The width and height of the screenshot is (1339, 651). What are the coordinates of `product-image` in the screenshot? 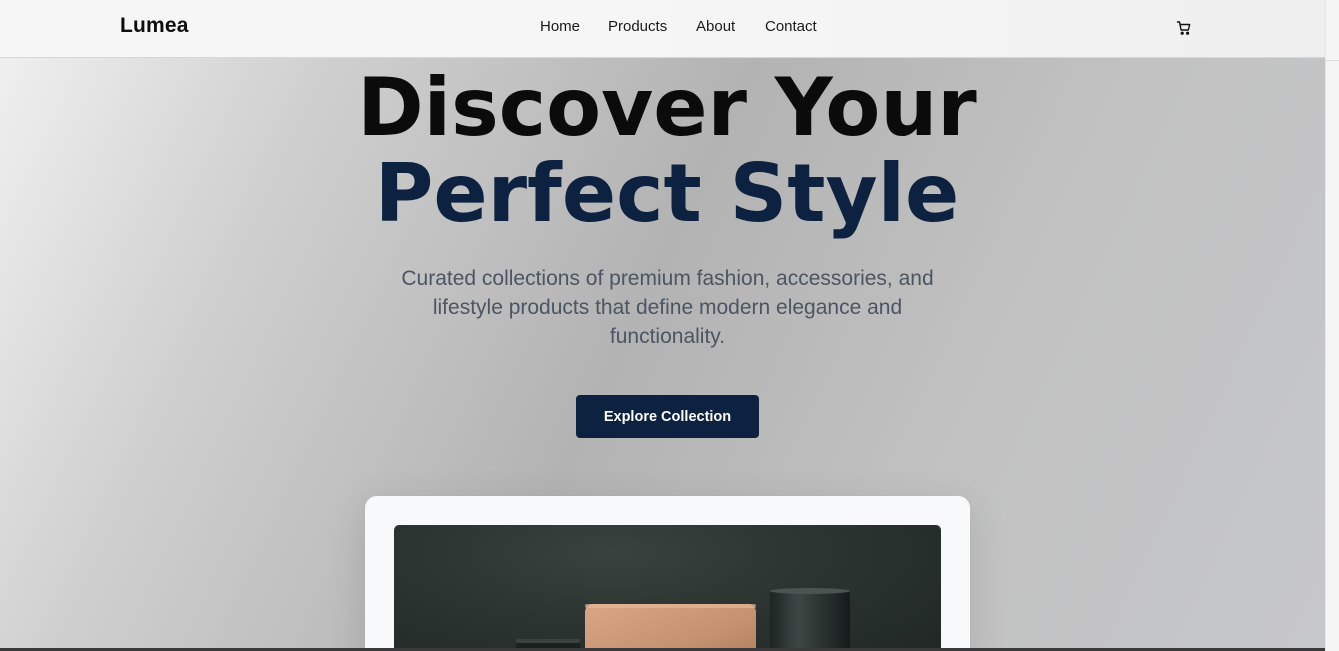 It's located at (667, 588).